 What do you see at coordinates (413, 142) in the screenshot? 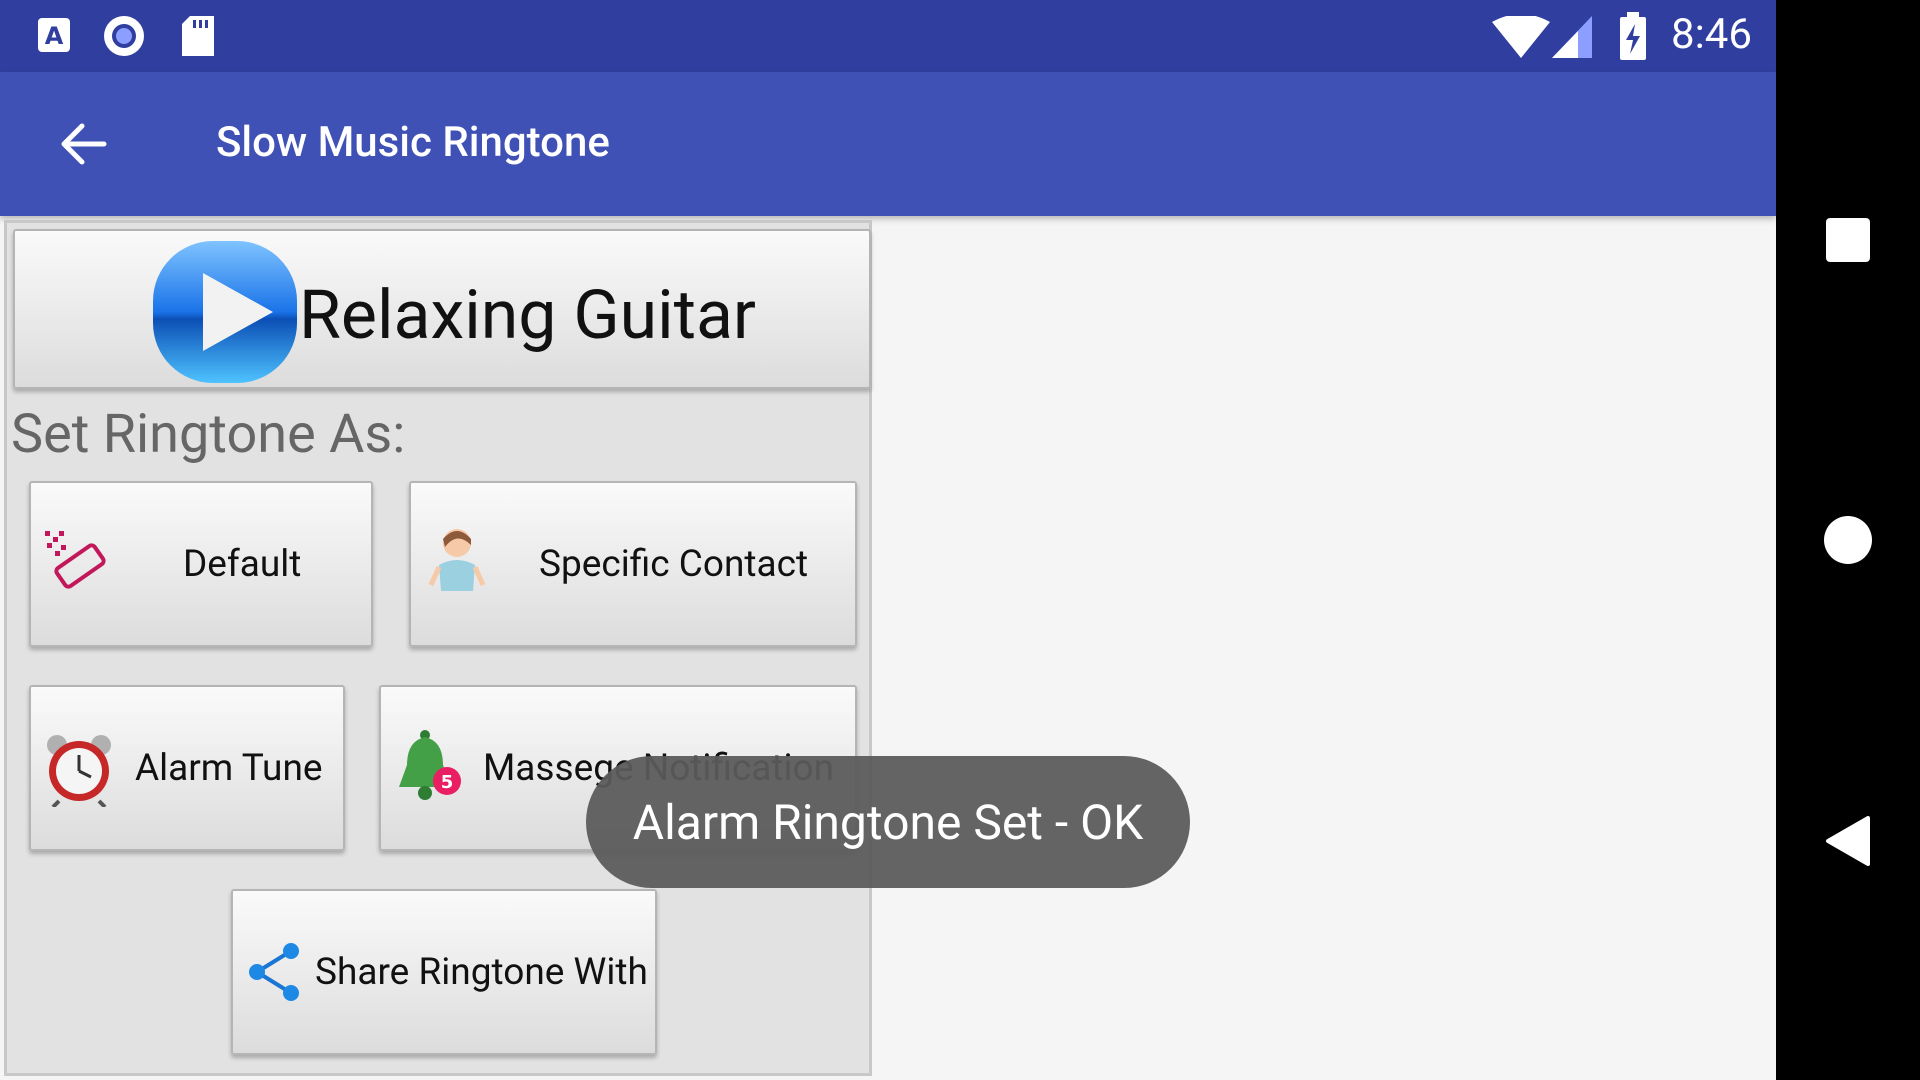
I see `app-title: Slow Music Ringtone` at bounding box center [413, 142].